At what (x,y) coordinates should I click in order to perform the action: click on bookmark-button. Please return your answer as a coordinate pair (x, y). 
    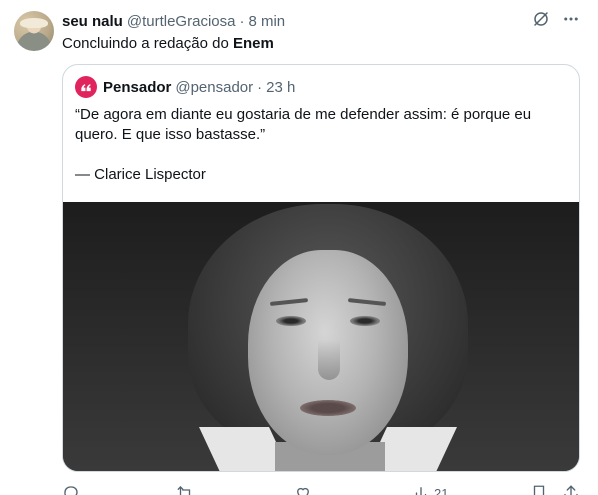
    Looking at the image, I should click on (539, 489).